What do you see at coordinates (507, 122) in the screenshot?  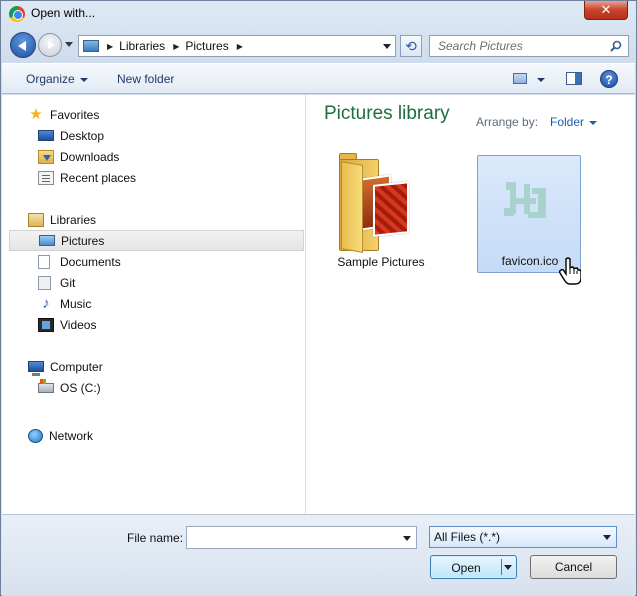 I see `arrange-by-label: Arrange by:` at bounding box center [507, 122].